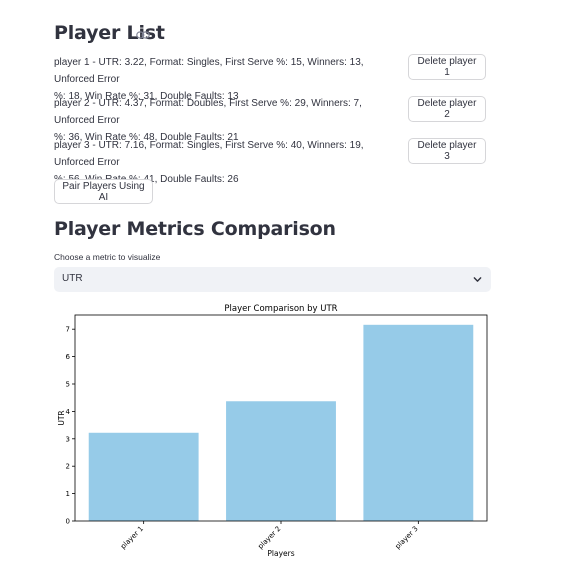 Image resolution: width=573 pixels, height=573 pixels. I want to click on metrics-comparison-title: Player Metrics Comparison, so click(195, 229).